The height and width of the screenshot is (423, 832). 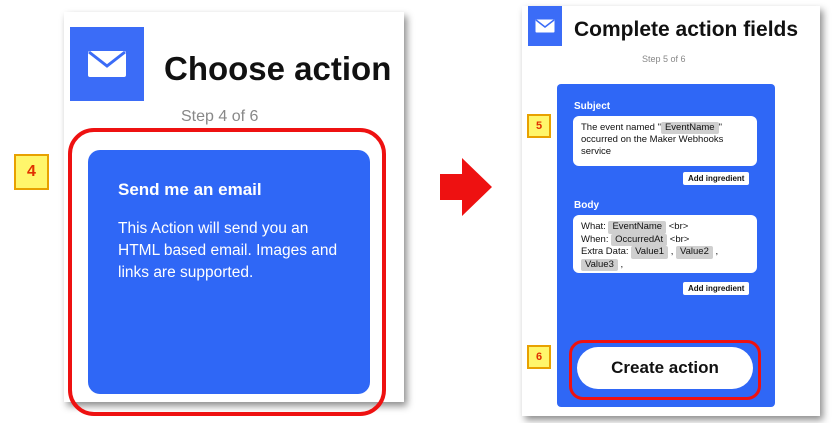 I want to click on step-badge-4: 4, so click(x=31, y=172).